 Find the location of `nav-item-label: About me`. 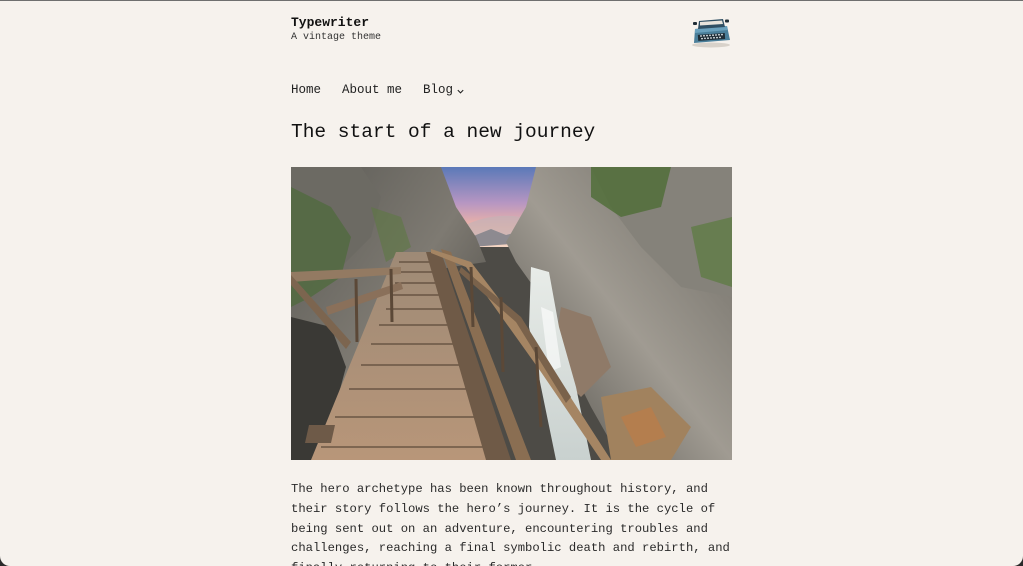

nav-item-label: About me is located at coordinates (372, 90).